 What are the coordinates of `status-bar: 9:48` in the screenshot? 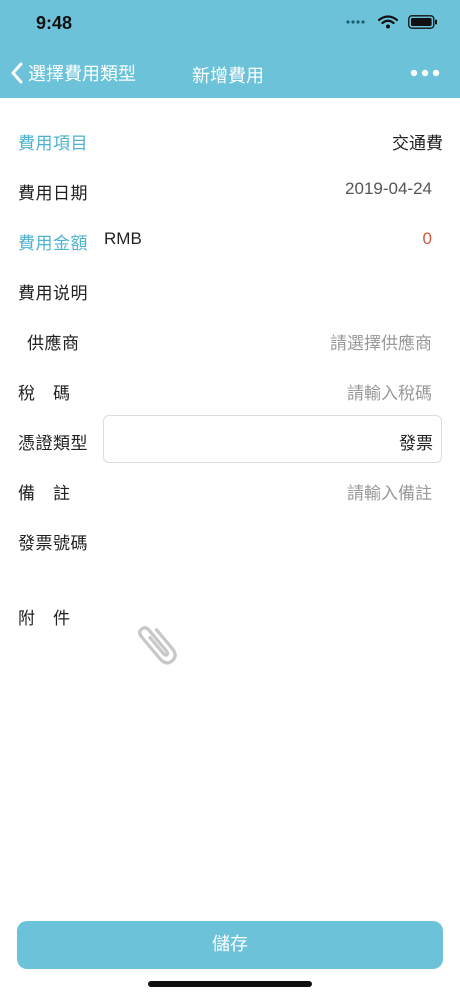 It's located at (230, 24).